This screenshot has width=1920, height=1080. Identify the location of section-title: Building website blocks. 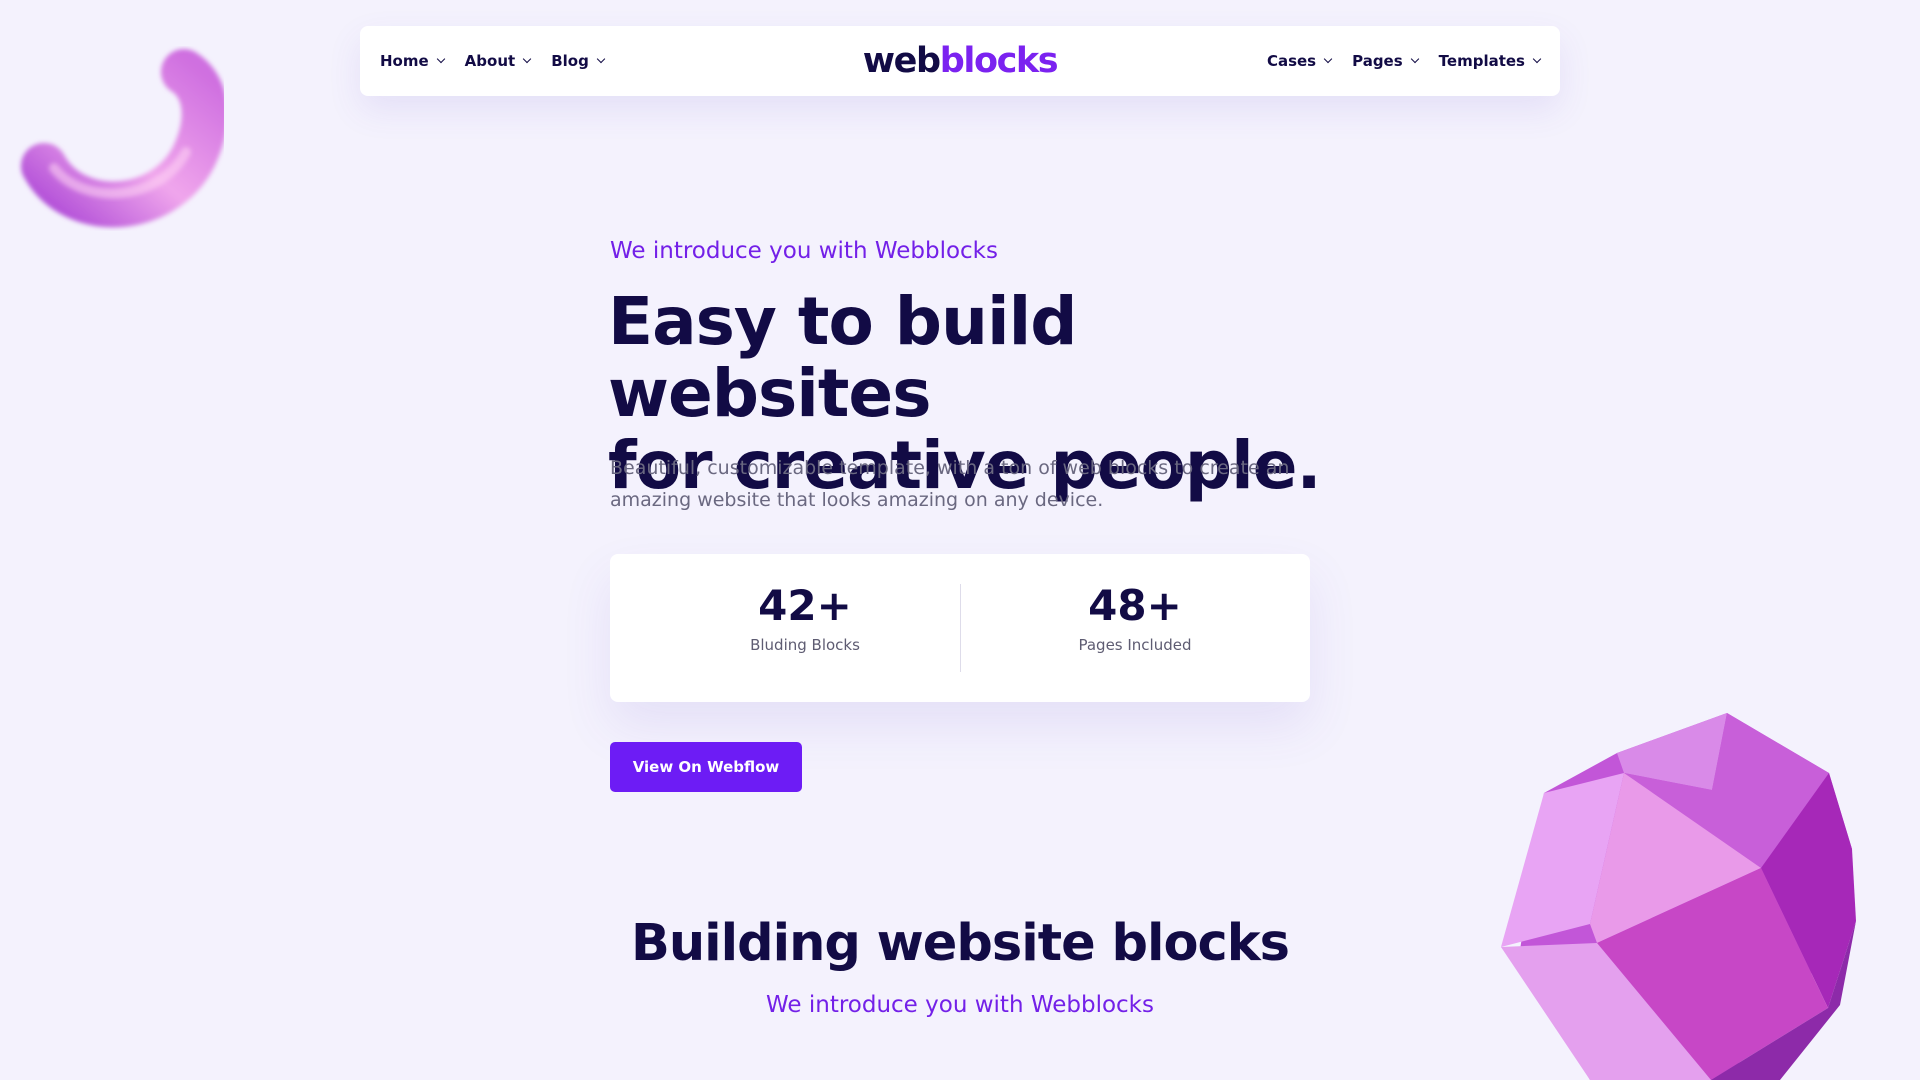
(960, 943).